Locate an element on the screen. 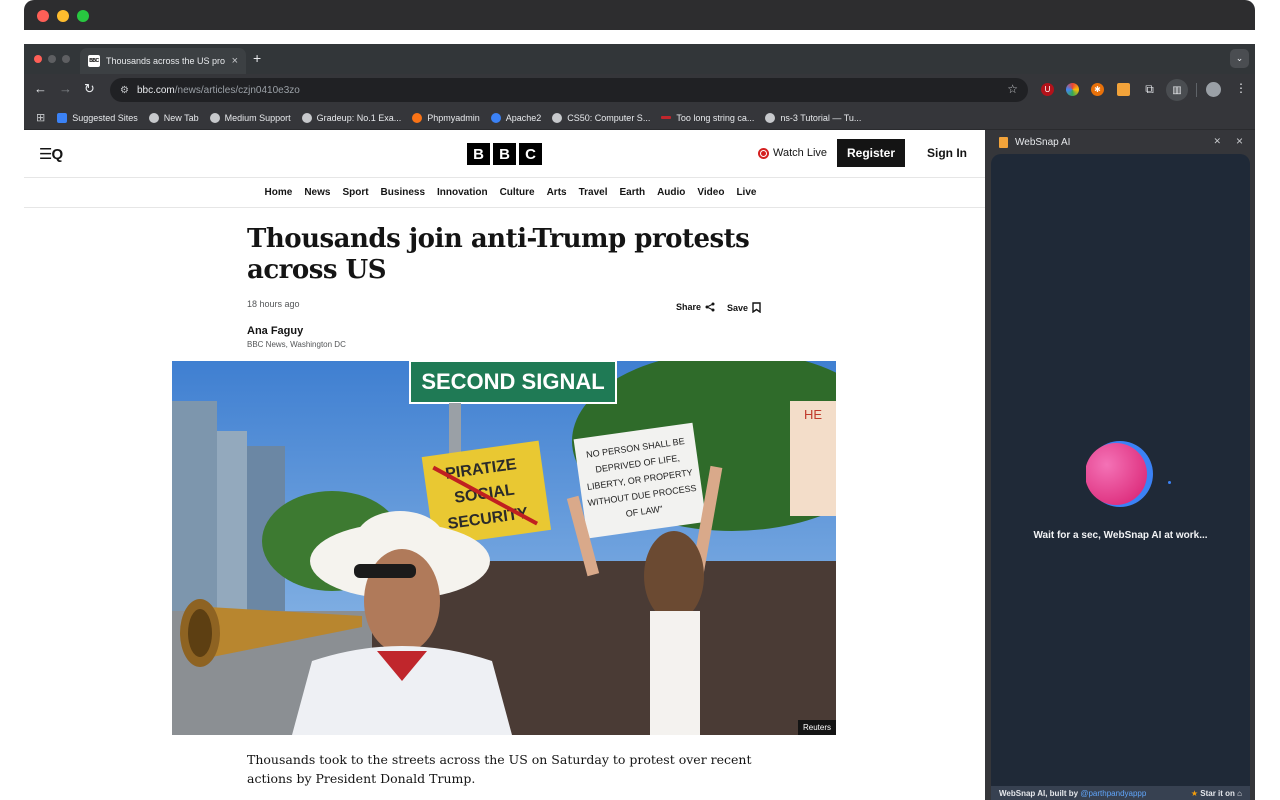  sign-in-link: Sign In is located at coordinates (947, 153).